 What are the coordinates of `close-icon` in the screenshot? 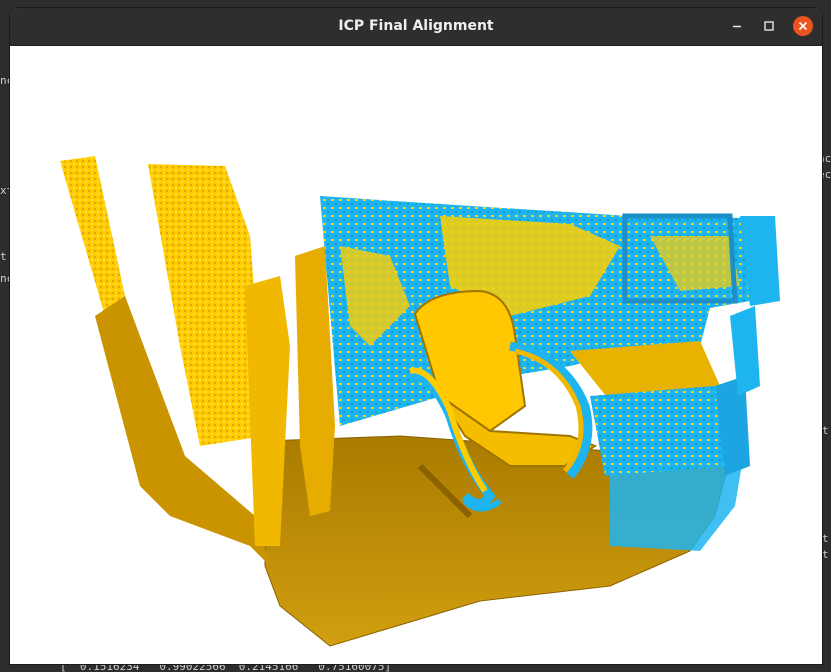 It's located at (803, 26).